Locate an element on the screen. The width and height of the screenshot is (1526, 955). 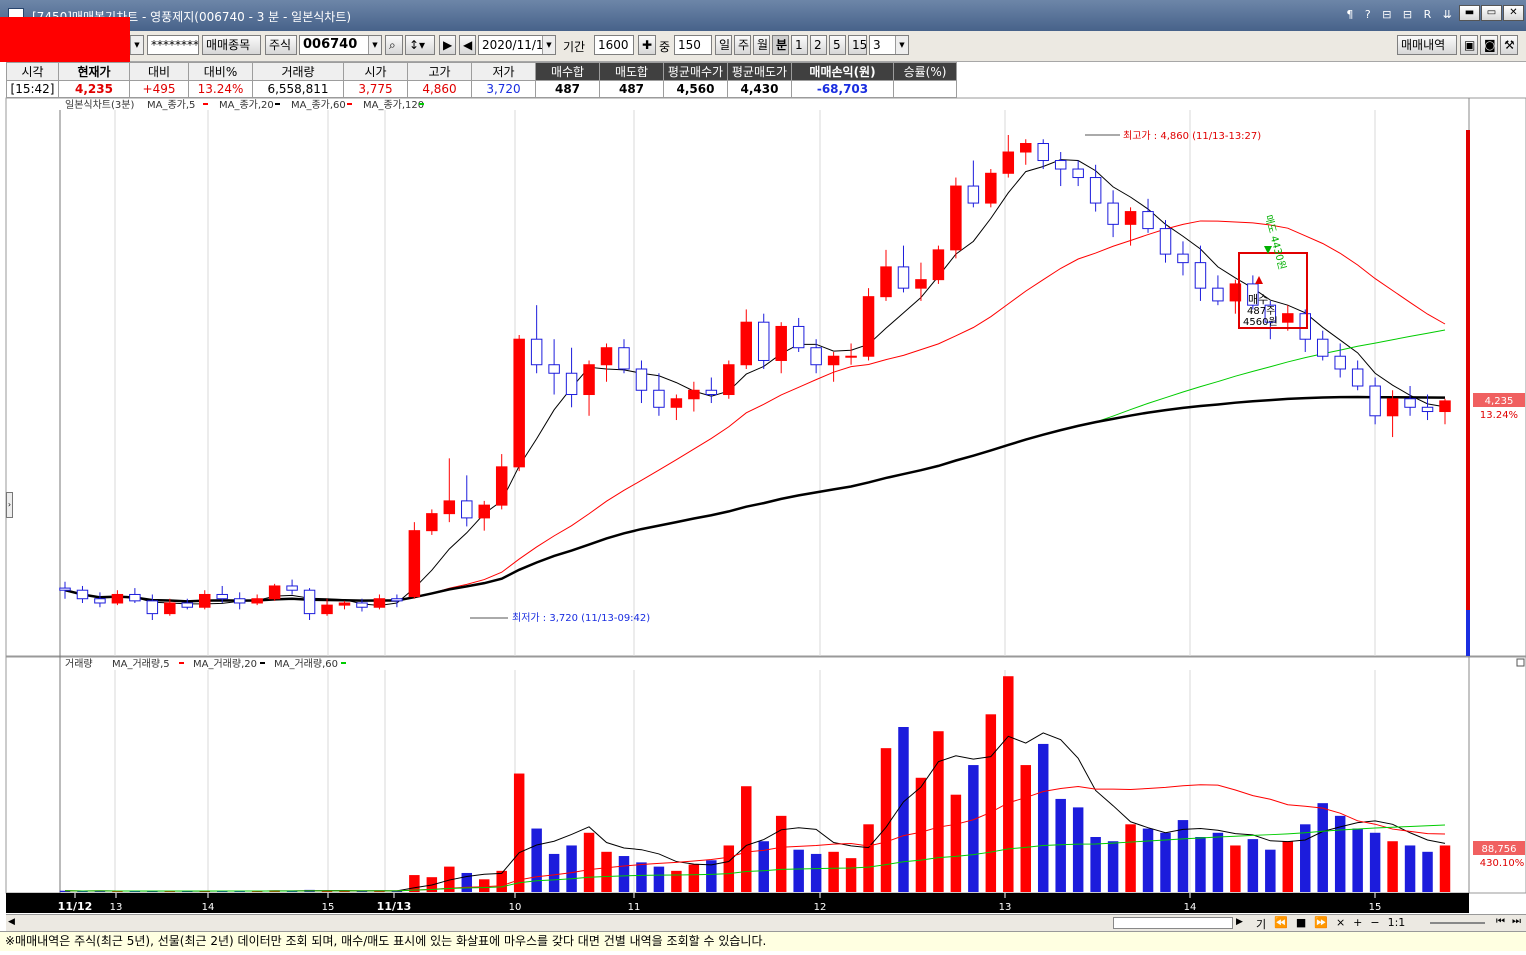
info-header: 평균매도가 is located at coordinates (759, 71).